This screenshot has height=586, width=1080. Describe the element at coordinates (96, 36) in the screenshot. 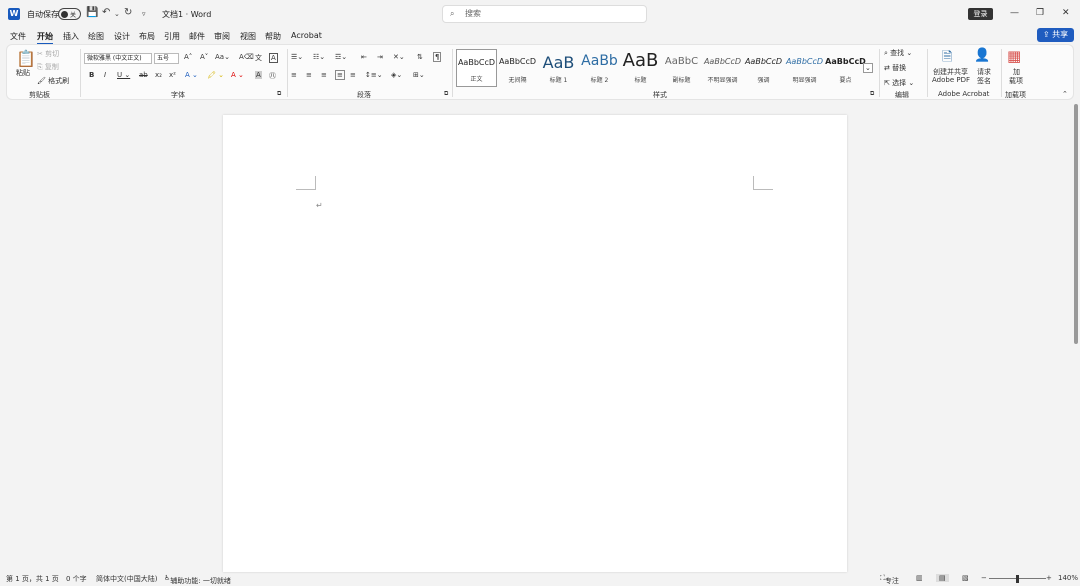

I see `tab-draw: 绘图` at that location.